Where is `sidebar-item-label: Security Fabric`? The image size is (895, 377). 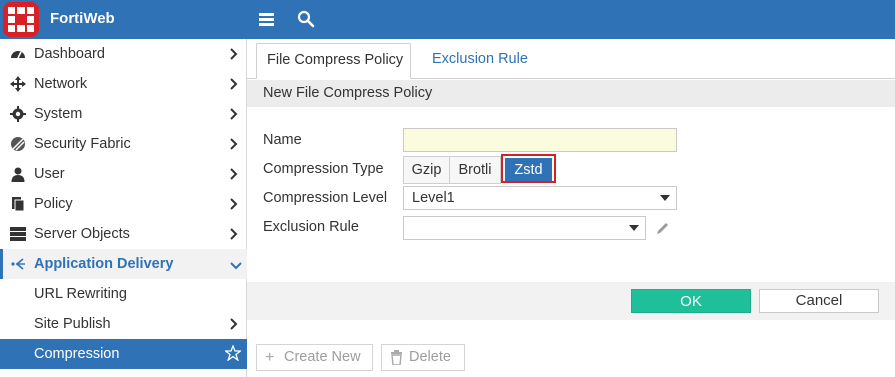 sidebar-item-label: Security Fabric is located at coordinates (82, 144).